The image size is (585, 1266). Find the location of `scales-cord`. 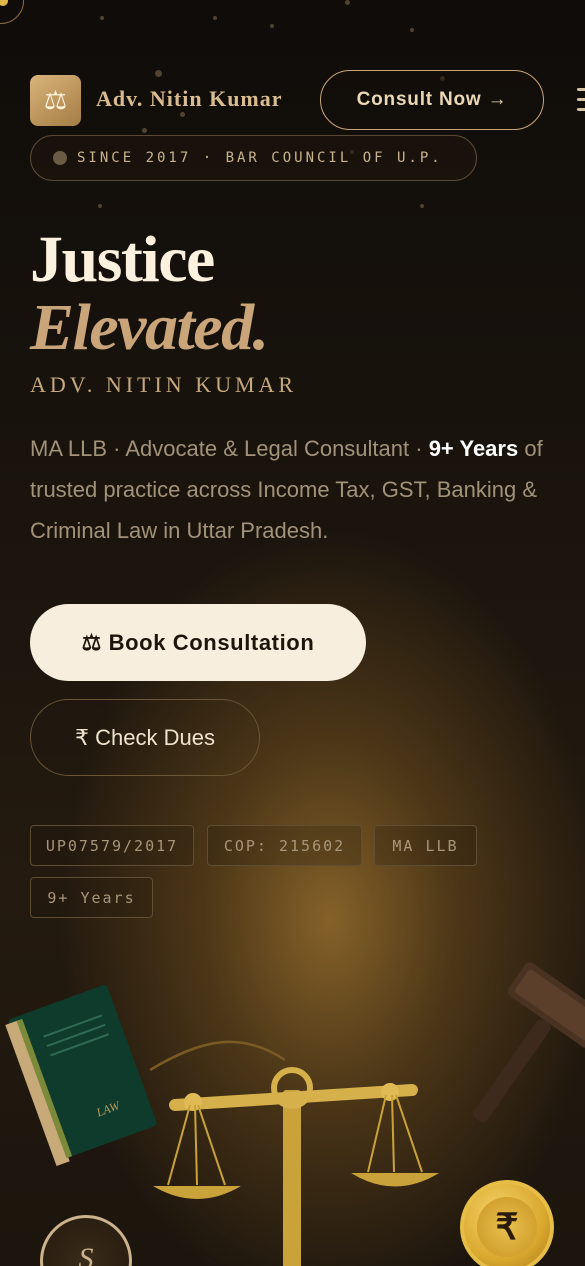

scales-cord is located at coordinates (217, 1056).